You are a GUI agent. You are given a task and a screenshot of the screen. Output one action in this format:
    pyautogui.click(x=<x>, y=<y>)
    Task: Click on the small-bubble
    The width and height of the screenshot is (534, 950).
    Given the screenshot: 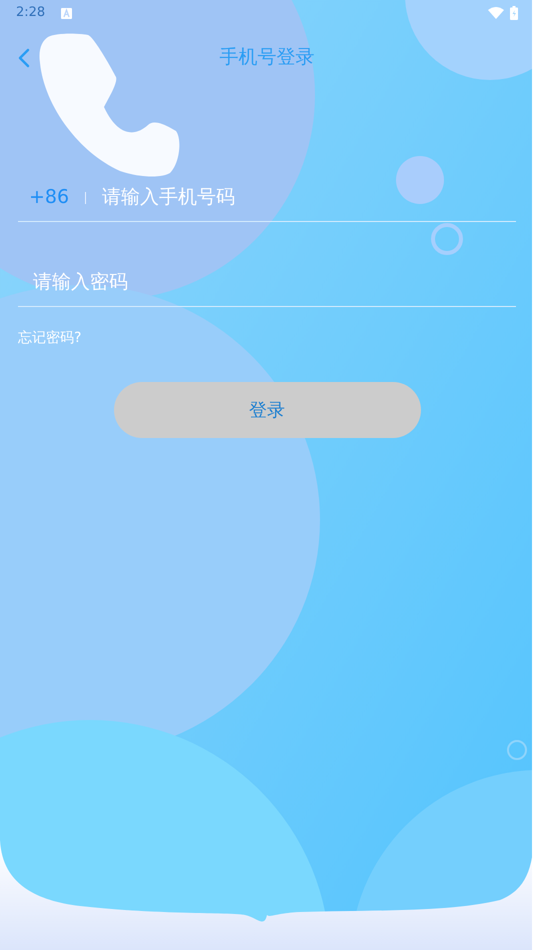 What is the action you would take?
    pyautogui.click(x=420, y=180)
    